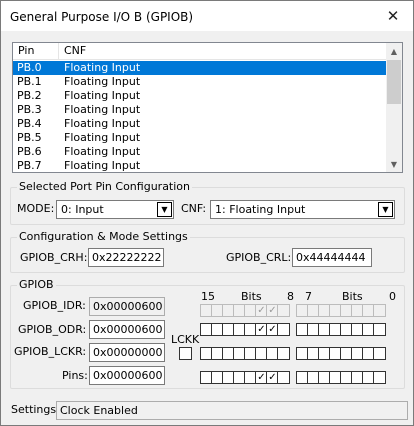 Image resolution: width=414 pixels, height=426 pixels. Describe the element at coordinates (200, 124) in the screenshot. I see `pin-list-row: PB.4 Floating Input` at that location.